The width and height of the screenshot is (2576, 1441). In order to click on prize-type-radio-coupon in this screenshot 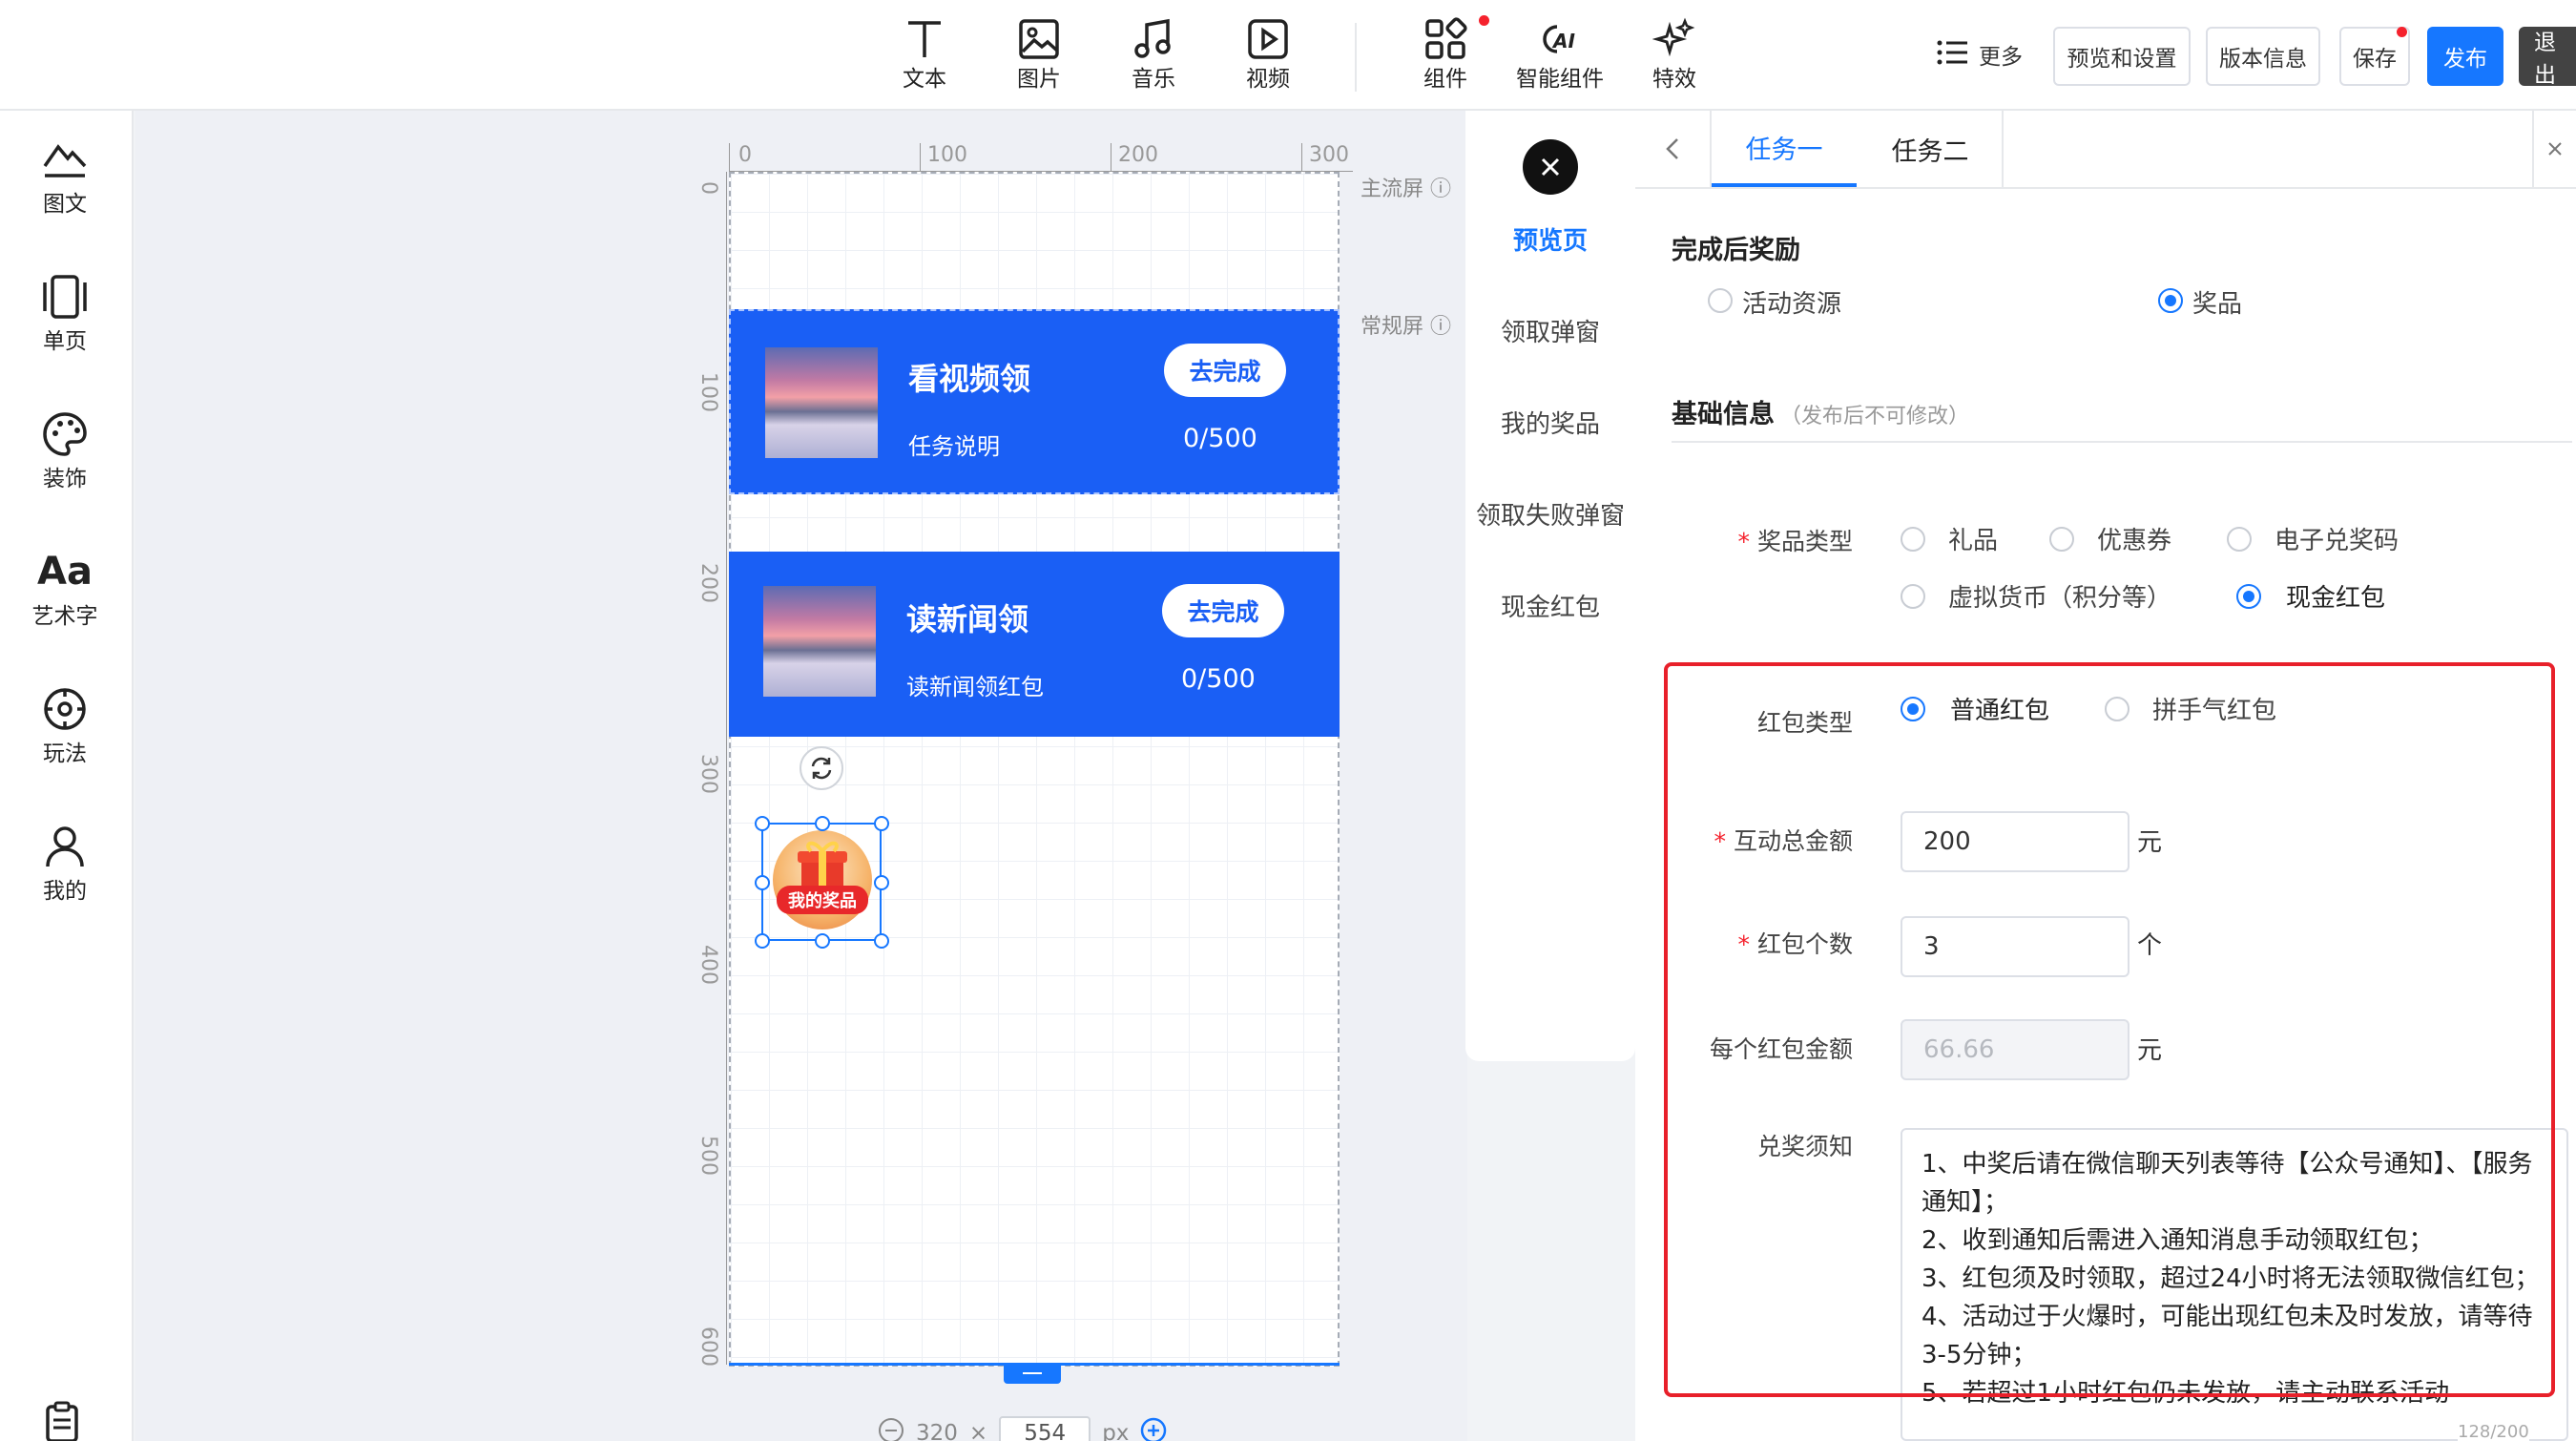, I will do `click(2061, 540)`.